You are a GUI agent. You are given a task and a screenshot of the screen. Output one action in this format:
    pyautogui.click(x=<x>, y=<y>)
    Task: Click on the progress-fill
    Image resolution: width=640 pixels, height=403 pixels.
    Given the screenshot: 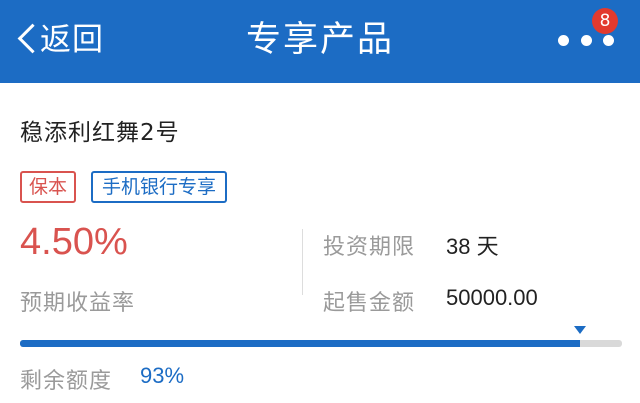 What is the action you would take?
    pyautogui.click(x=300, y=343)
    